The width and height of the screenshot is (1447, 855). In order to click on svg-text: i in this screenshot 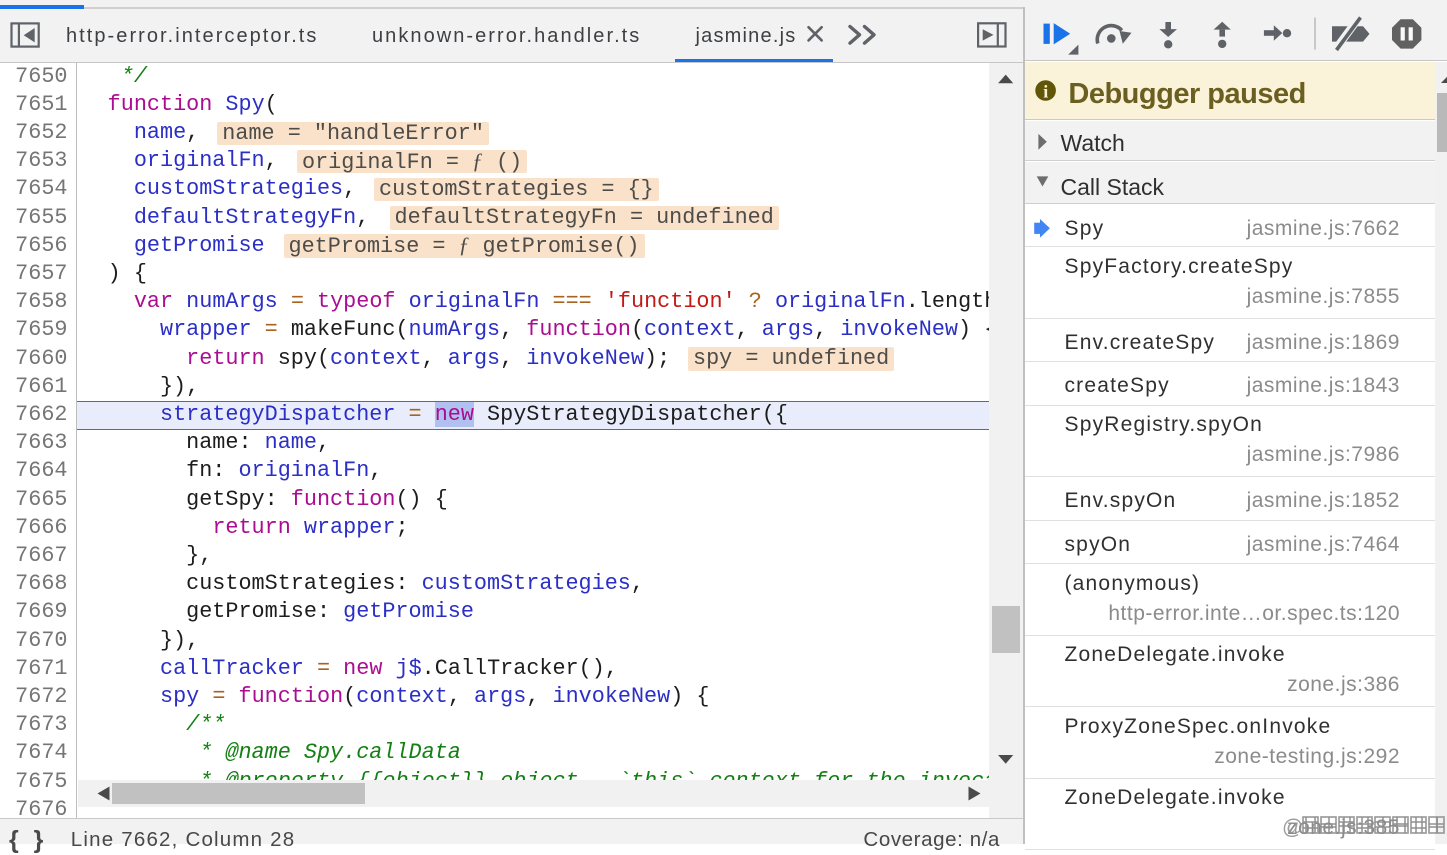, I will do `click(1045, 91)`.